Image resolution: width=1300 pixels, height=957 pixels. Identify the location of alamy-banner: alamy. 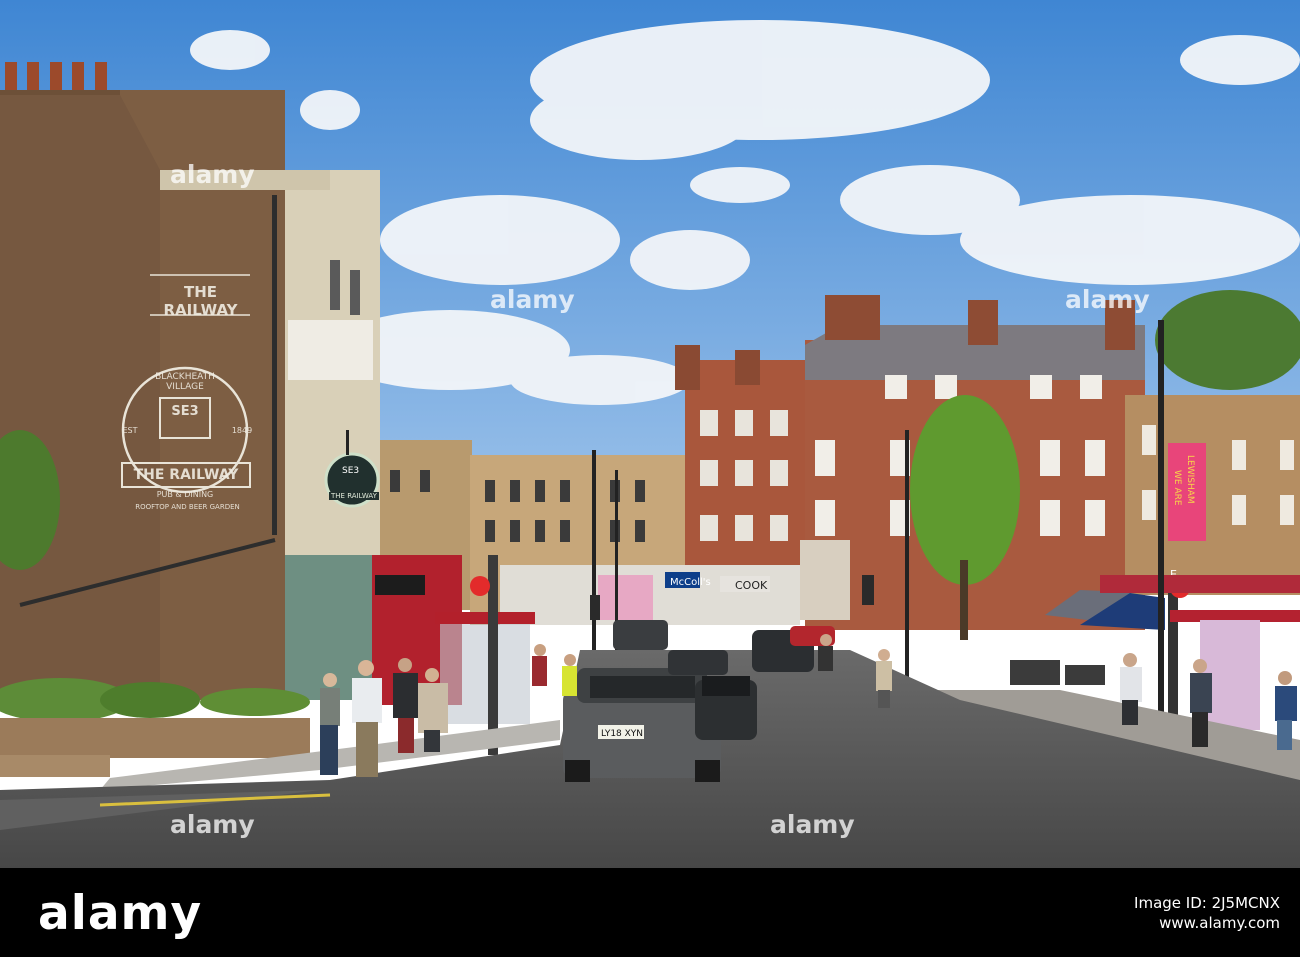
(650, 912).